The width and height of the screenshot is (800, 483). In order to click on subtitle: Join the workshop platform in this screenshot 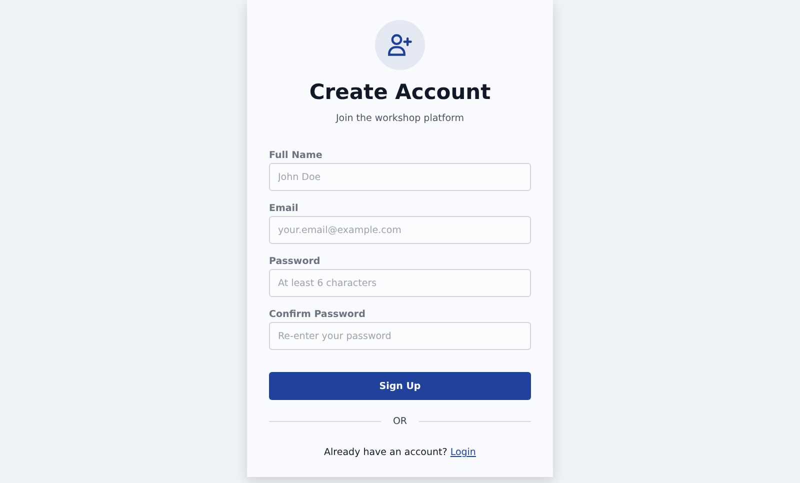, I will do `click(400, 118)`.